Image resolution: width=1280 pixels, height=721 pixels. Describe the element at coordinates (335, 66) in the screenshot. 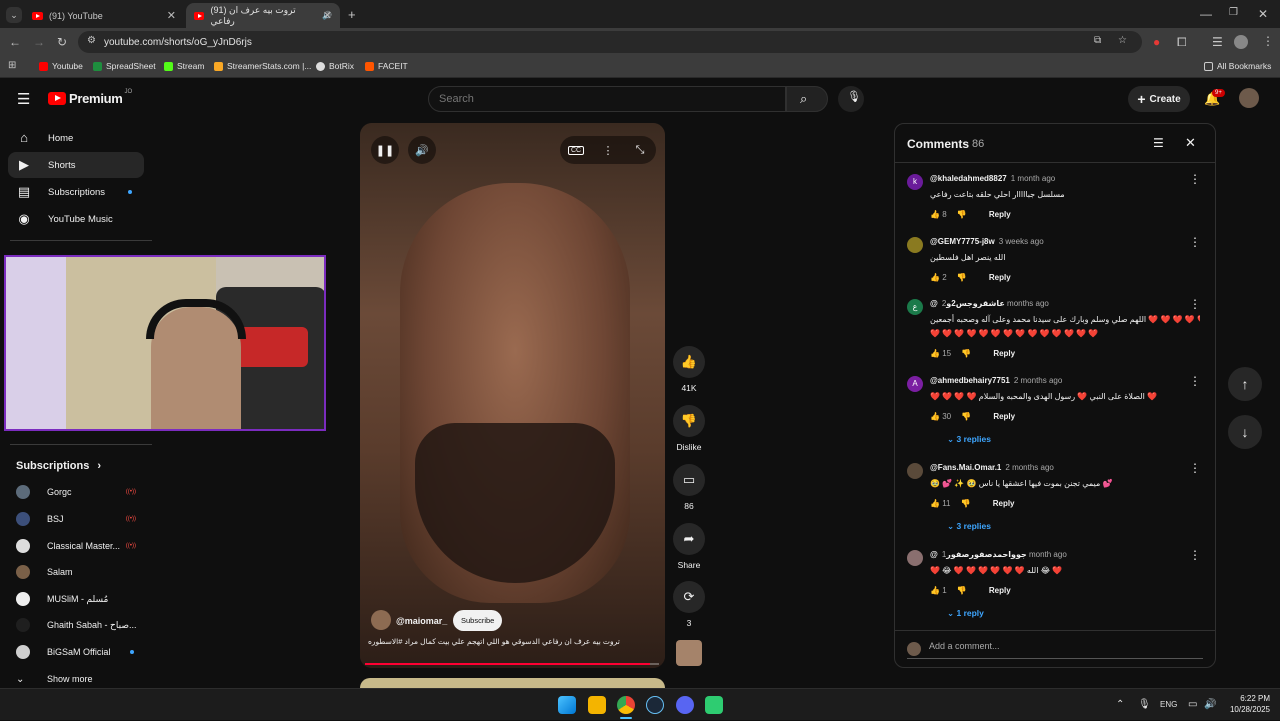

I see `bookmark-botrix: BotRix` at that location.